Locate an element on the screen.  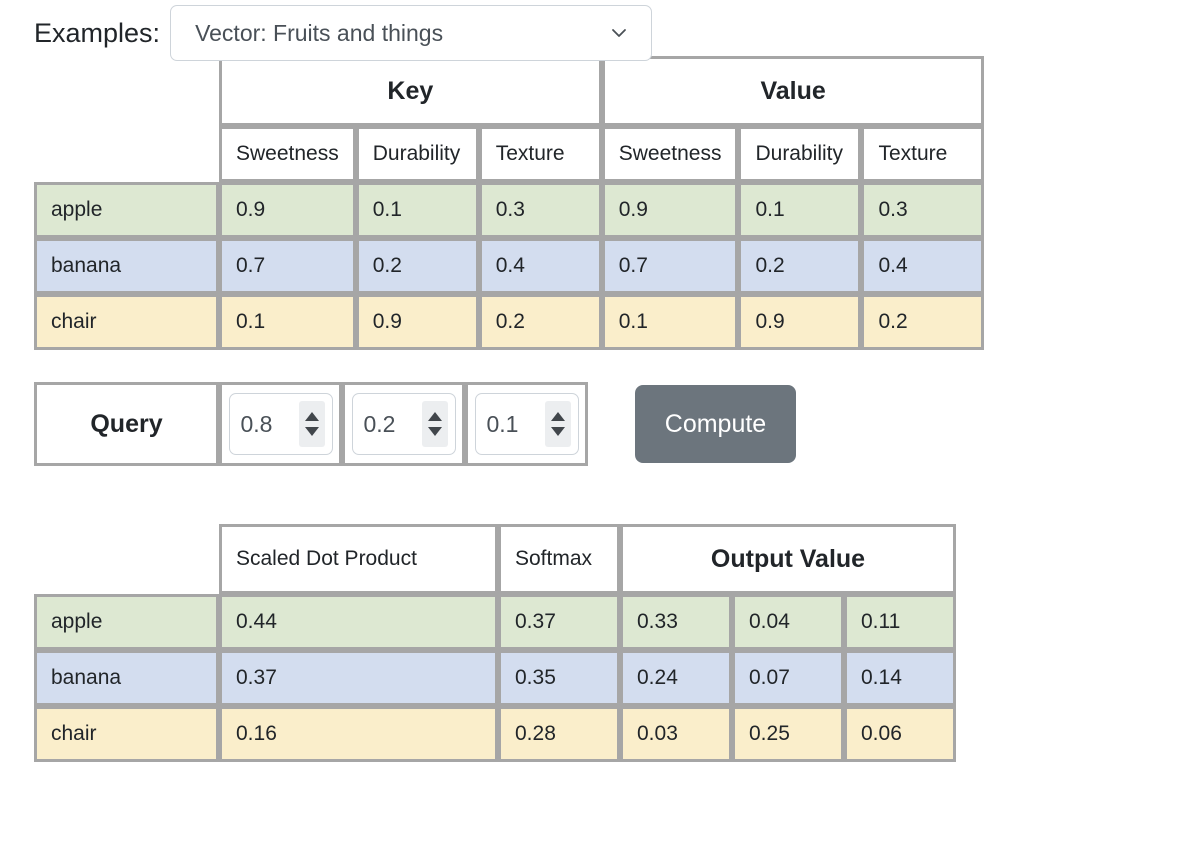
sub-header-key-sweetness: Sweetness is located at coordinates (287, 154).